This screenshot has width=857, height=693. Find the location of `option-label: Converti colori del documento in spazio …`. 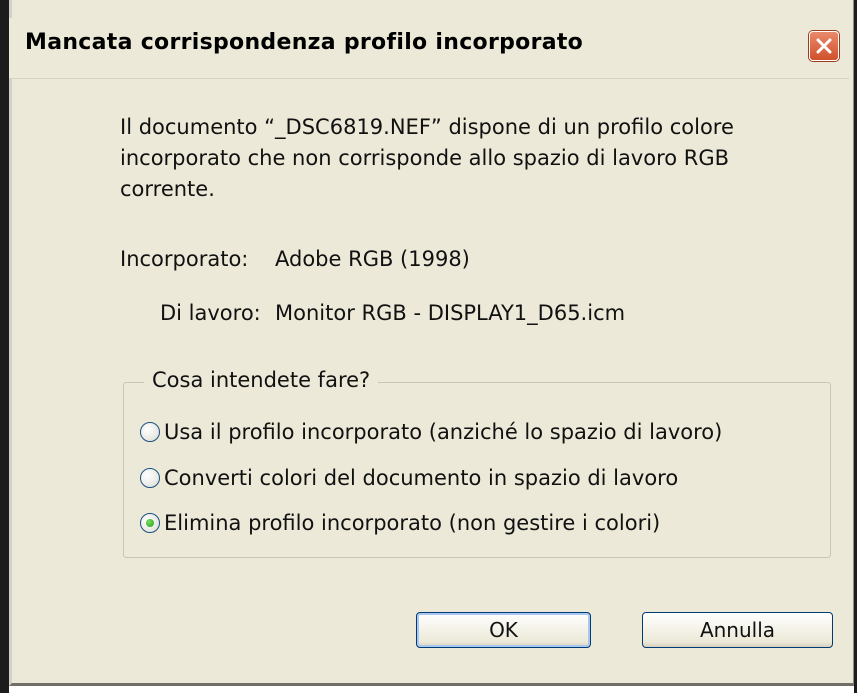

option-label: Converti colori del documento in spazio … is located at coordinates (421, 478).